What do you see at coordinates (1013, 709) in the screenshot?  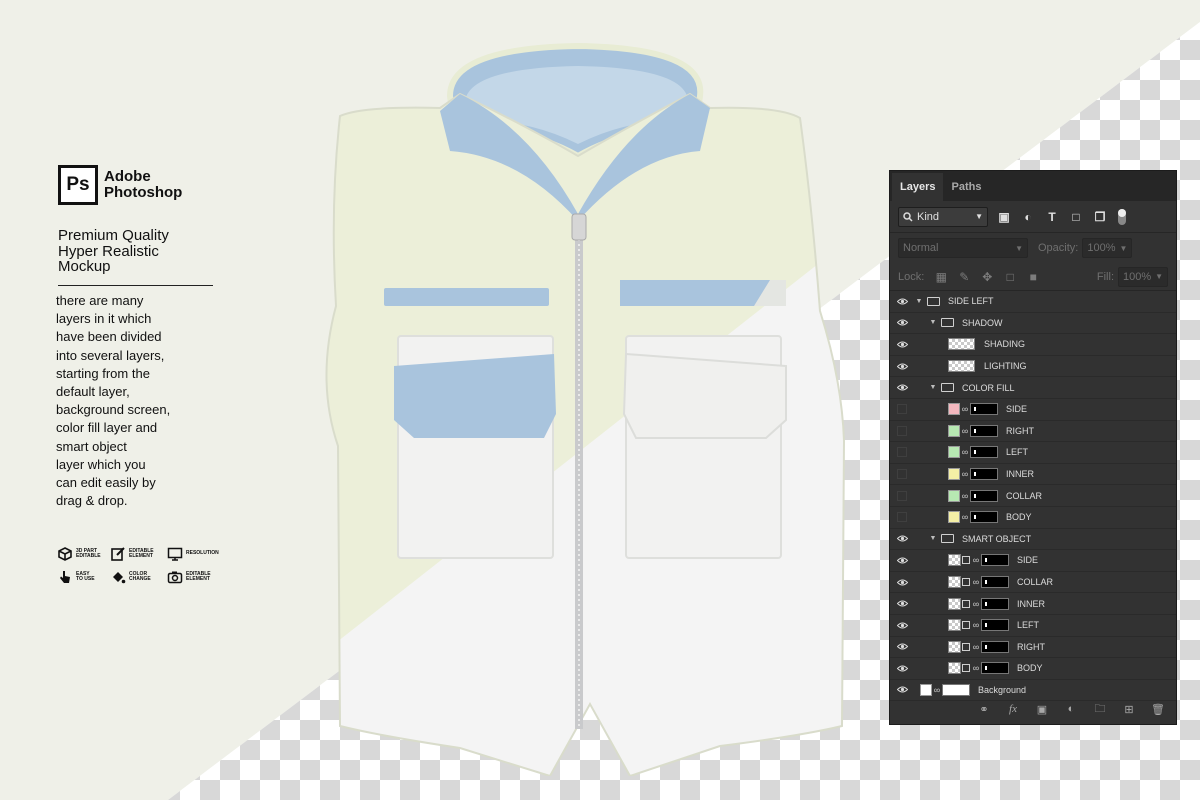 I see `fx-icon: fx` at bounding box center [1013, 709].